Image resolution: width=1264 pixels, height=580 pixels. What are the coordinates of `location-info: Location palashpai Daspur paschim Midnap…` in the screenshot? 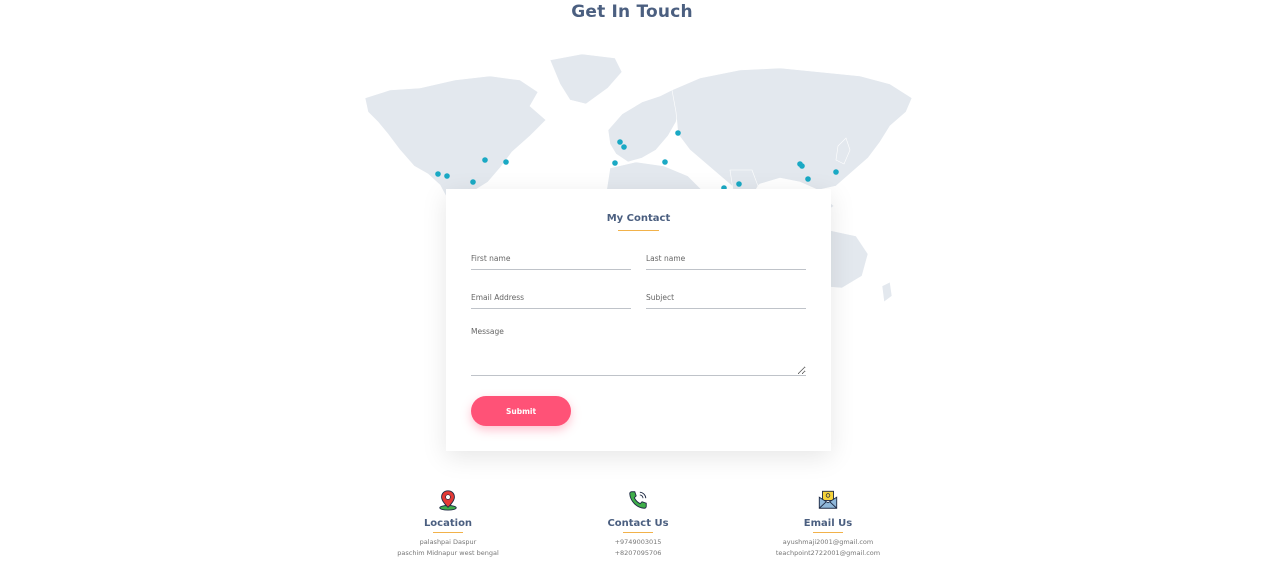 It's located at (448, 524).